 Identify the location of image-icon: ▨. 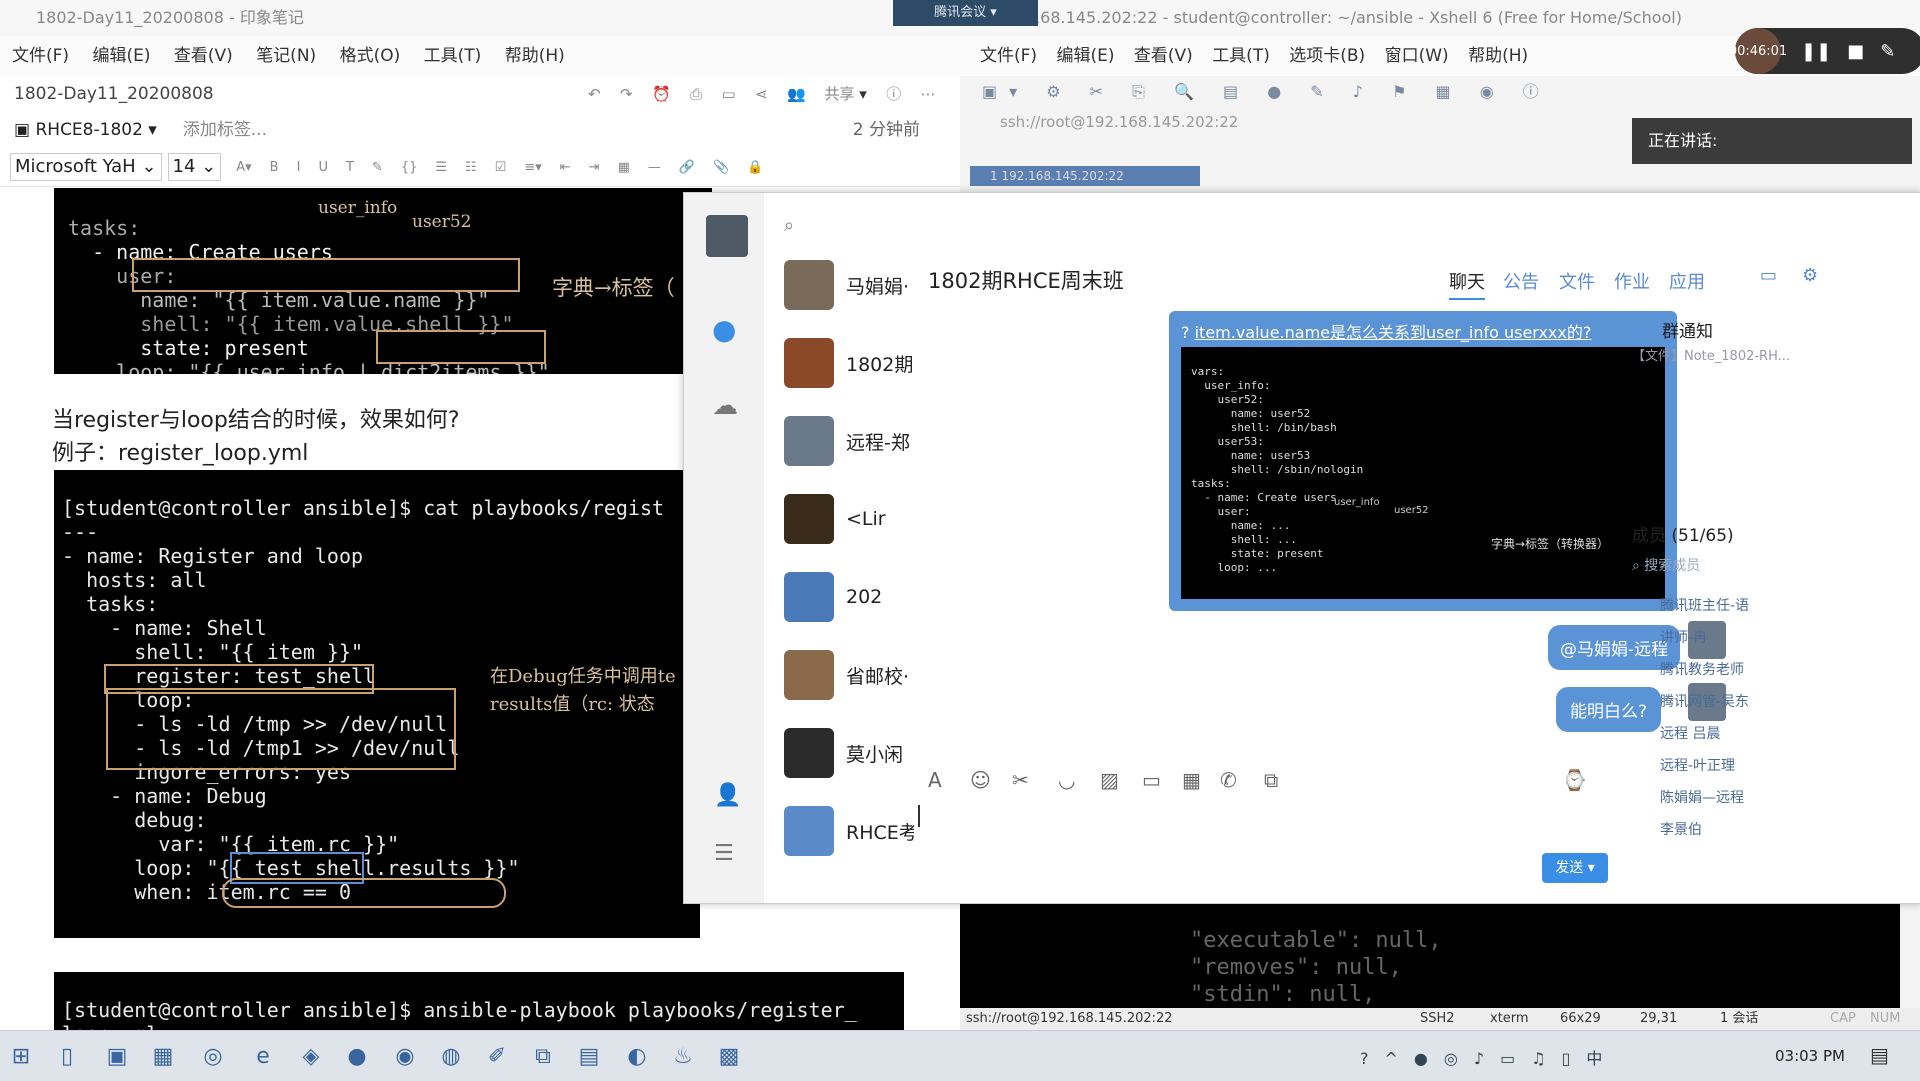
(1109, 780).